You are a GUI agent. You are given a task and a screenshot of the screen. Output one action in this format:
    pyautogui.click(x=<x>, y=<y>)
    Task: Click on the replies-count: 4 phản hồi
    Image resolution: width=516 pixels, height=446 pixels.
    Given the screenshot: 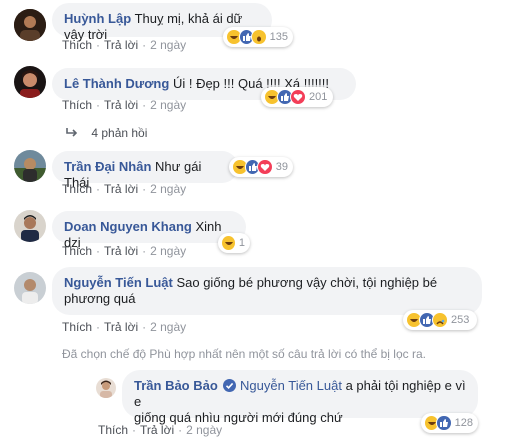 What is the action you would take?
    pyautogui.click(x=119, y=133)
    